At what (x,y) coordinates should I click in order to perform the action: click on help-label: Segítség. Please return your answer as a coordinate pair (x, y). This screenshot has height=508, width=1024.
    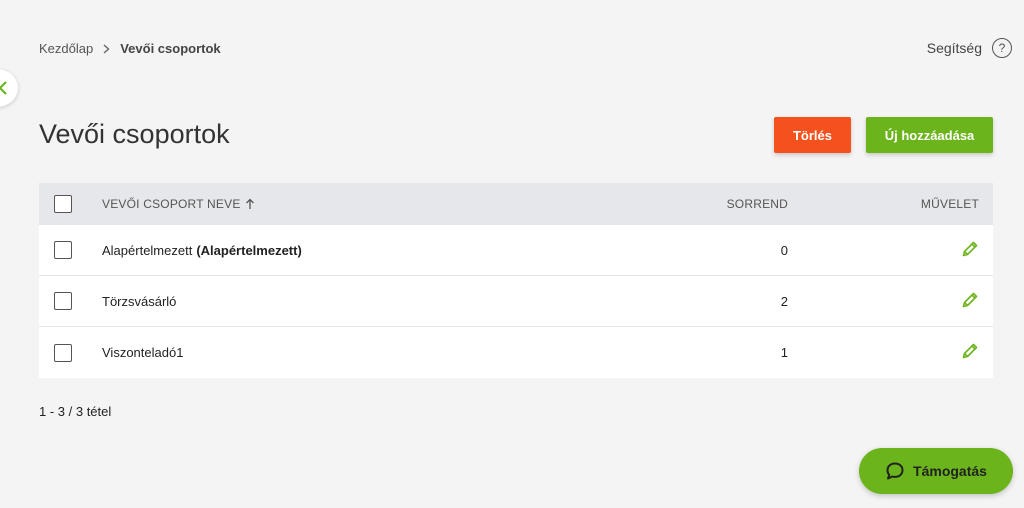
    Looking at the image, I should click on (954, 48).